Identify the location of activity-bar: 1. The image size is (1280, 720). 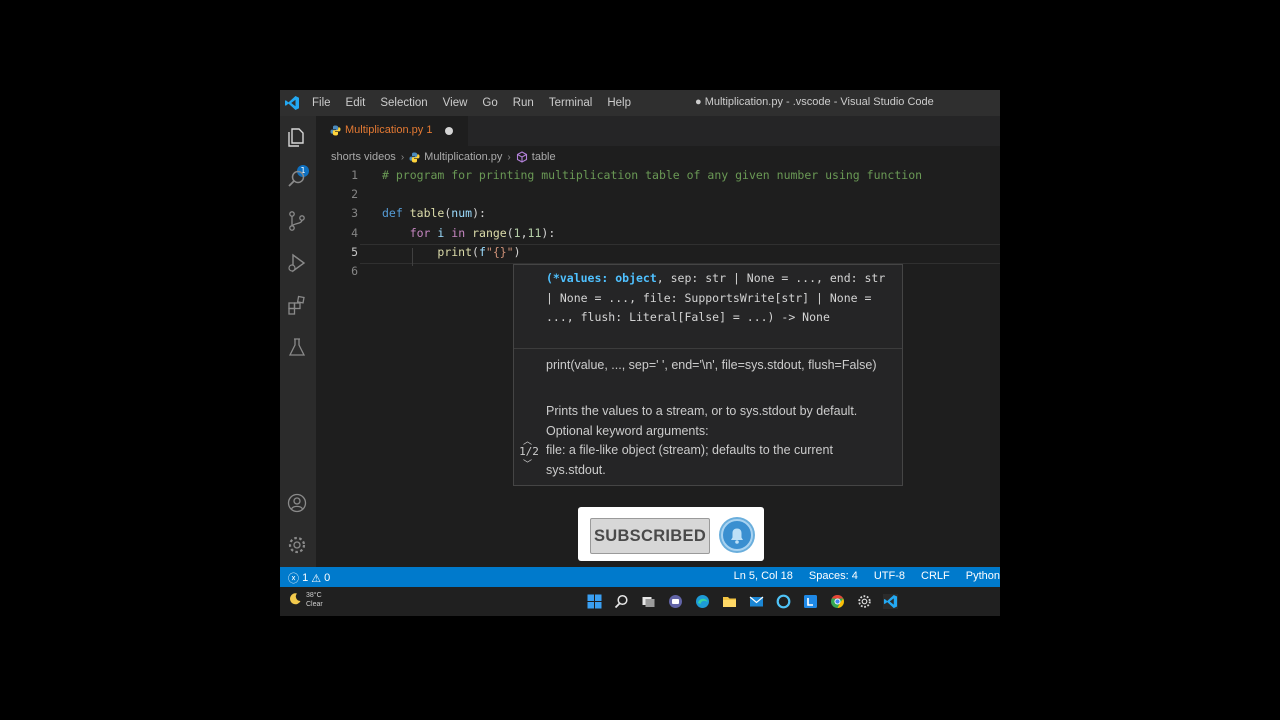
(298, 341).